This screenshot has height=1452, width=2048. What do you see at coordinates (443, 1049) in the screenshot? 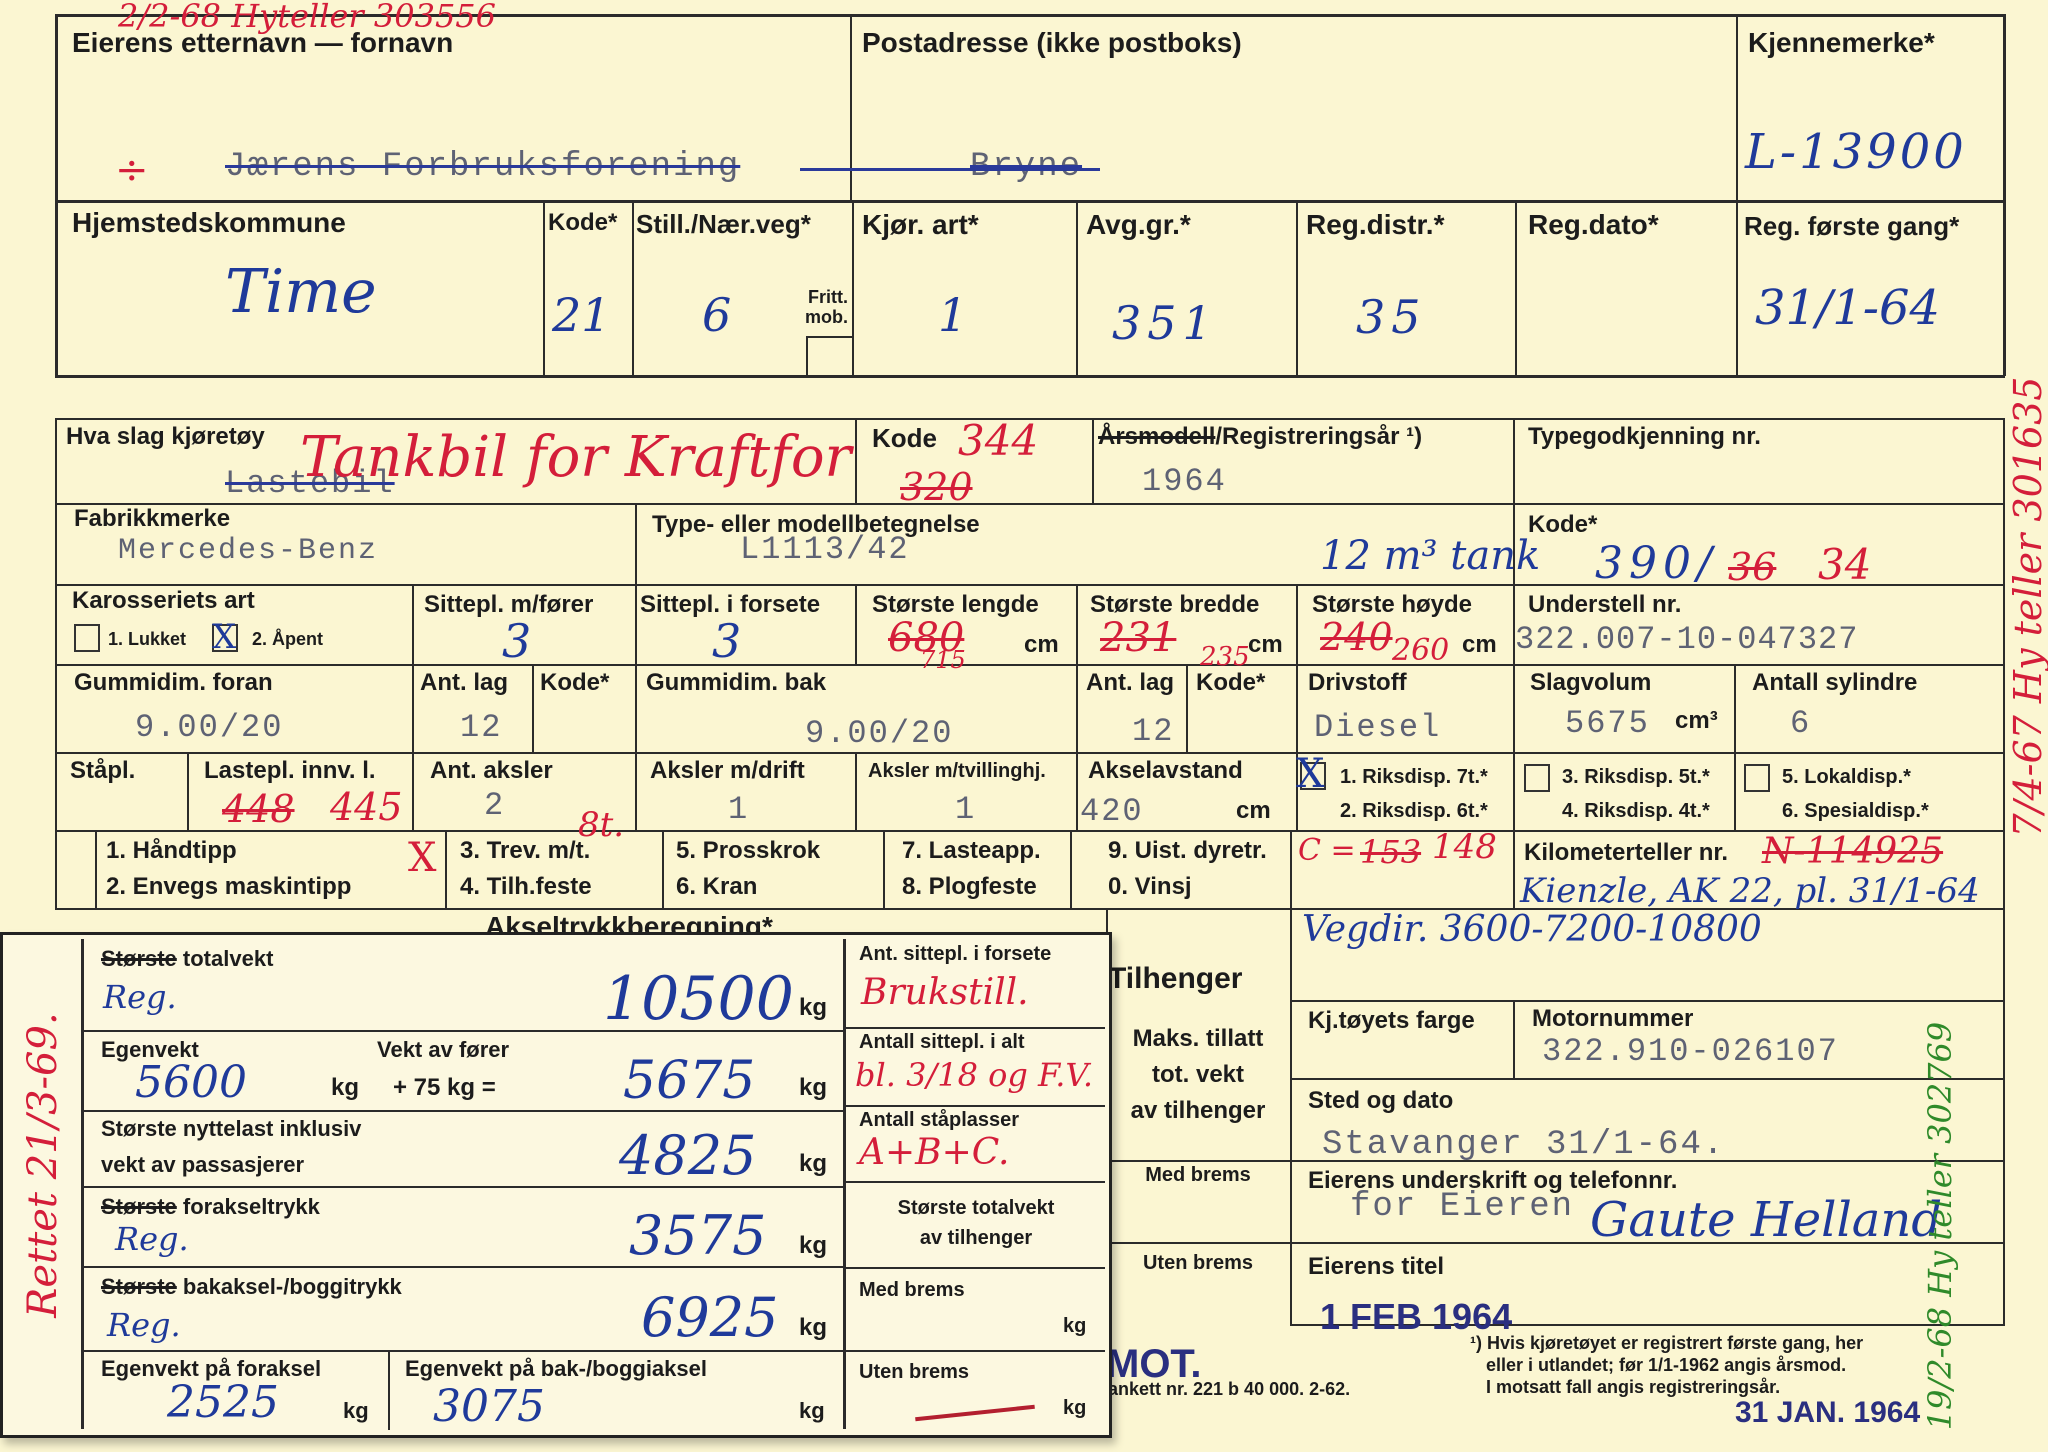
I see `driver-weight-label: Vekt av fører` at bounding box center [443, 1049].